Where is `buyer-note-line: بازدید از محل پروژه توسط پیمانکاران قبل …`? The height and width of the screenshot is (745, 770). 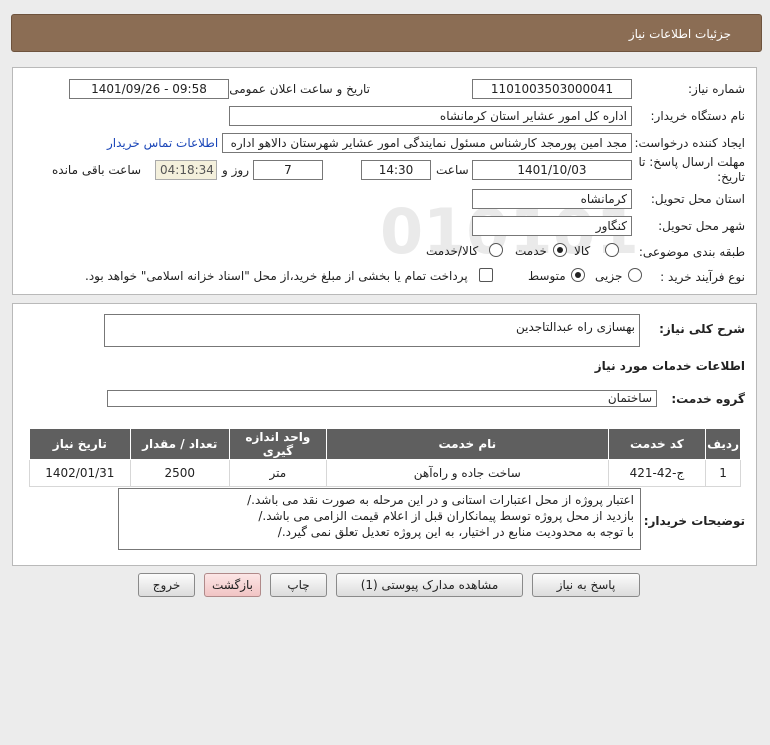 buyer-note-line: بازدید از محل پروژه توسط پیمانکاران قبل … is located at coordinates (446, 516).